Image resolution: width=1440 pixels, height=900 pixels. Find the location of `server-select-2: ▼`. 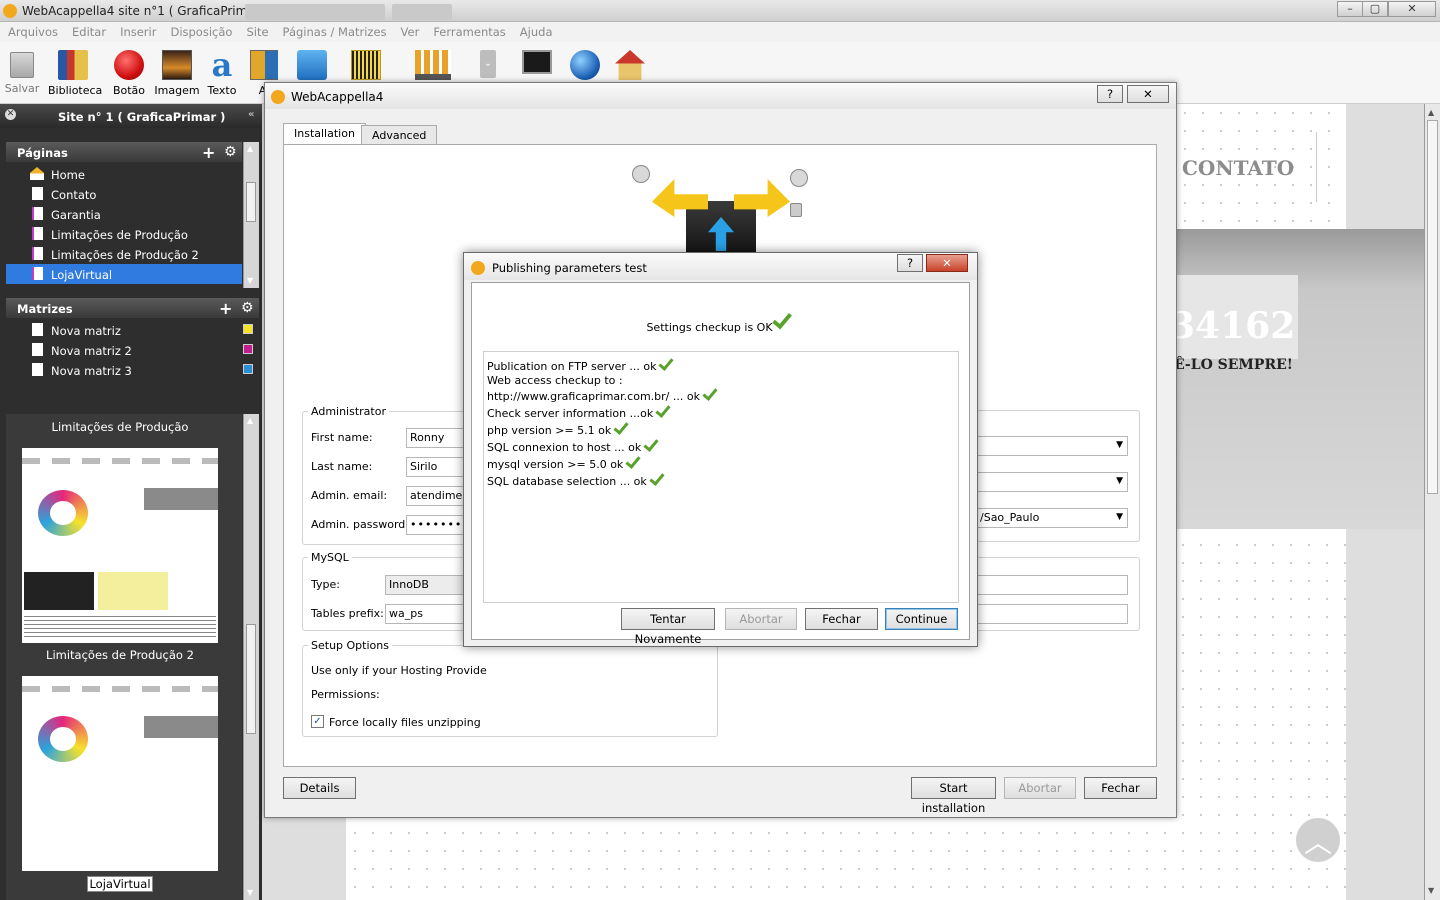

server-select-2: ▼ is located at coordinates (1052, 482).